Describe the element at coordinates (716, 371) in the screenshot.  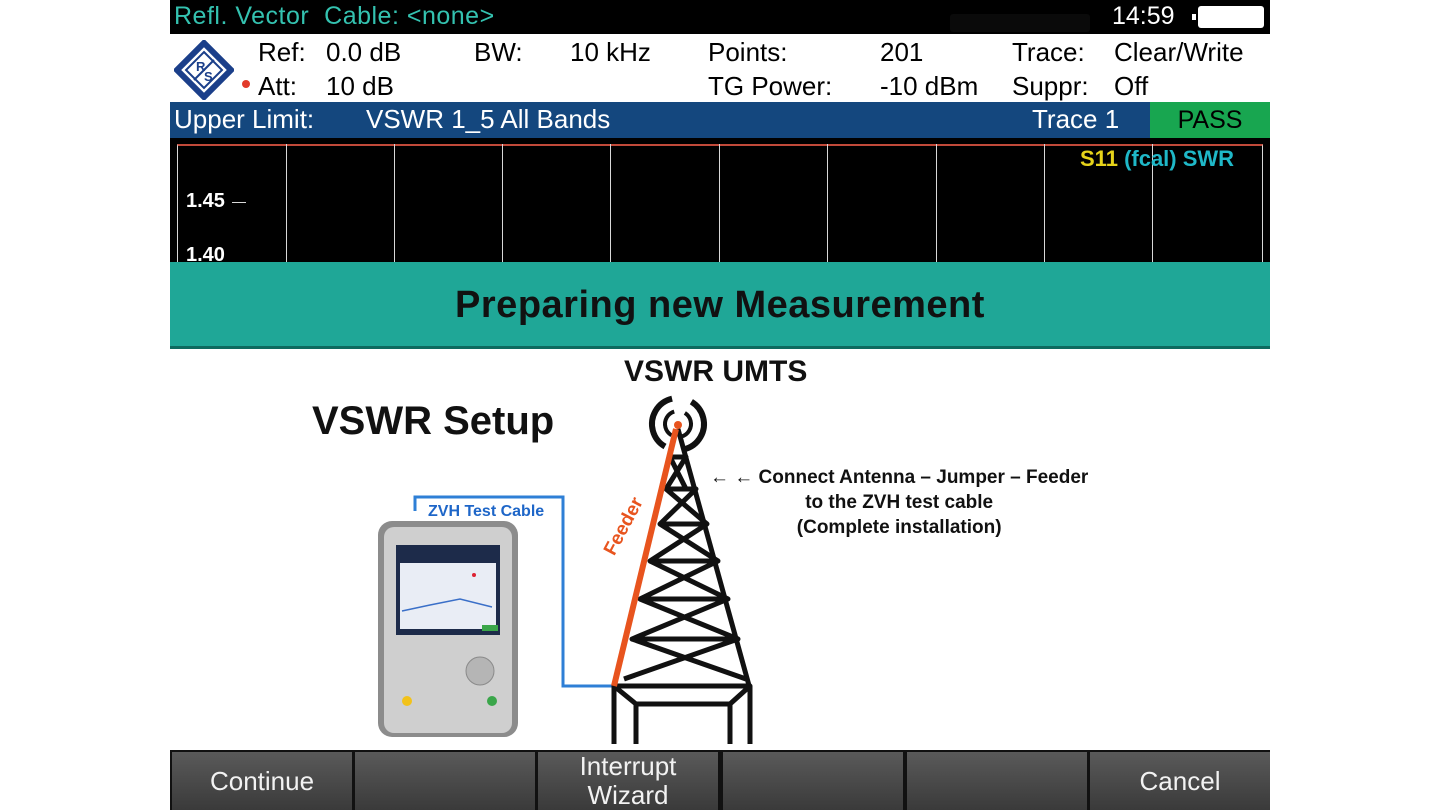
I see `umts-title: VSWR UMTS` at that location.